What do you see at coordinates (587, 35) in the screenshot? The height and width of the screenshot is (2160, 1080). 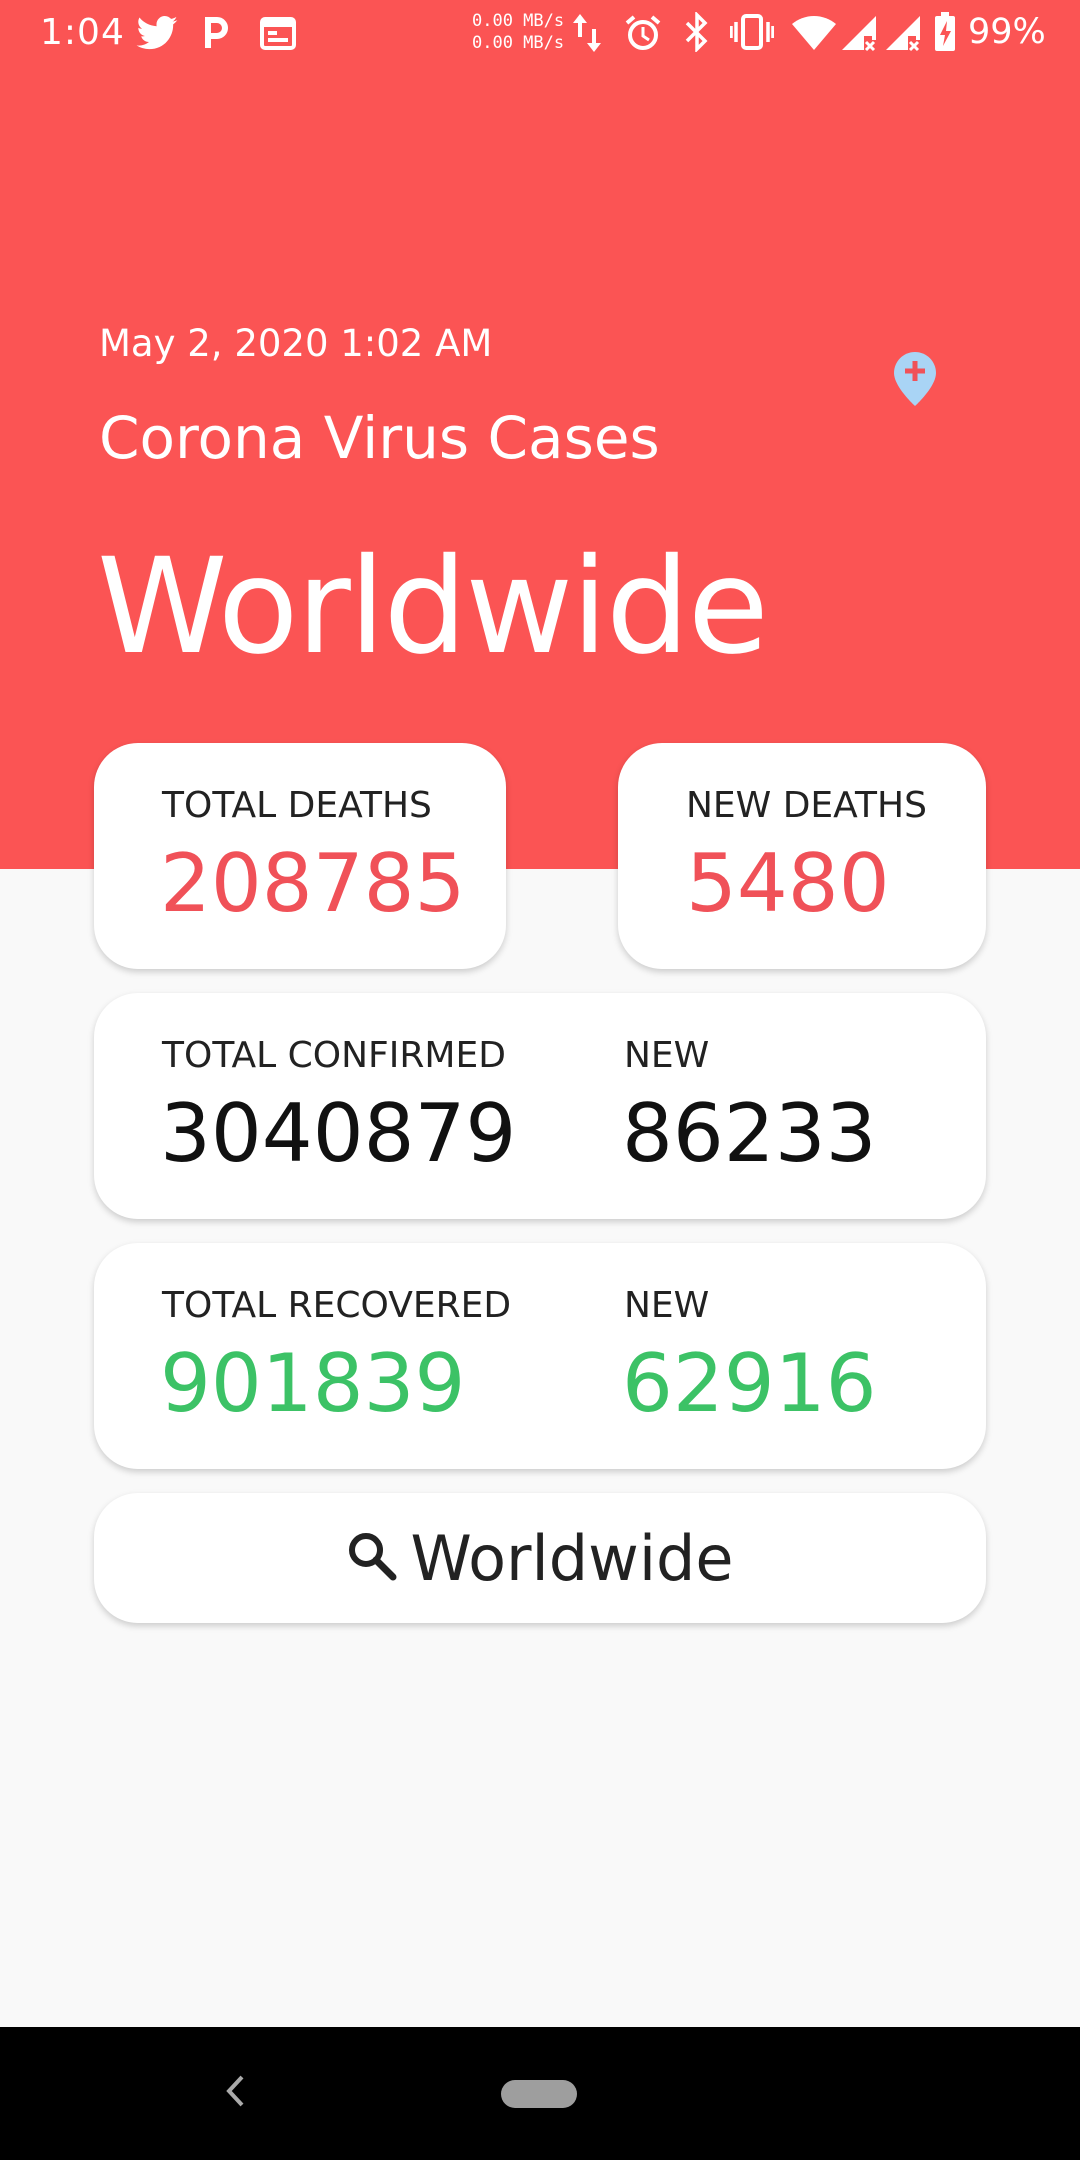 I see `data-arrows-icon` at bounding box center [587, 35].